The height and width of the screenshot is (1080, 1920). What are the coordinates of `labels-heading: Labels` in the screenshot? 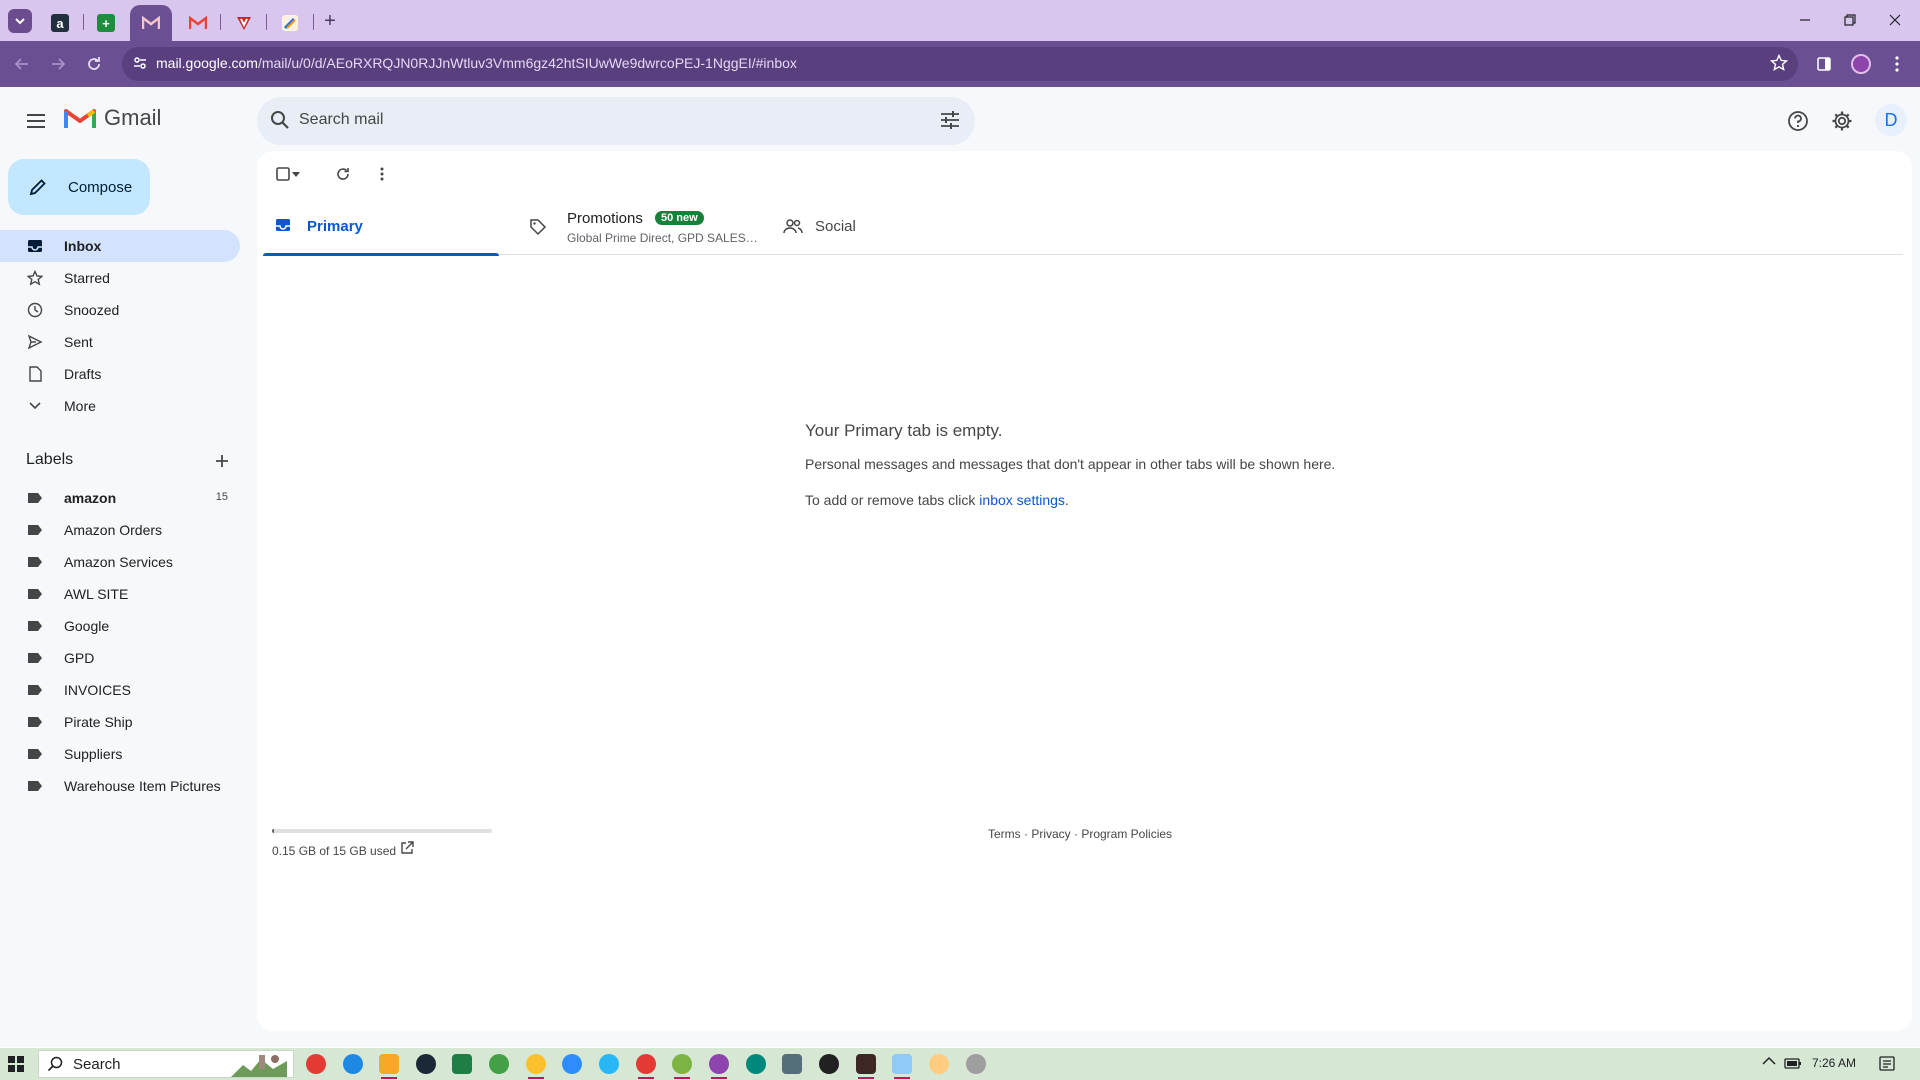 It's located at (50, 459).